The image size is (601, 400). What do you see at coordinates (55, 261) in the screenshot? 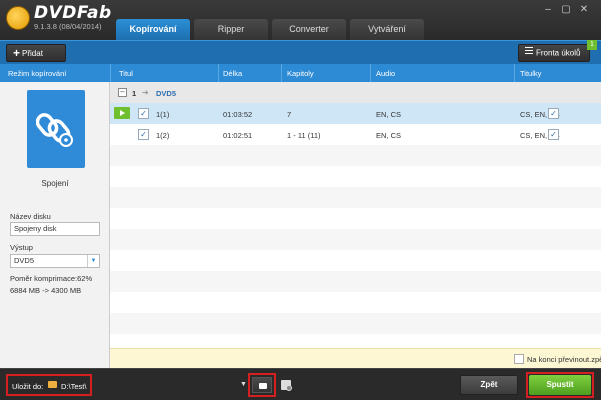
I see `output-select: DVD5 ▼` at bounding box center [55, 261].